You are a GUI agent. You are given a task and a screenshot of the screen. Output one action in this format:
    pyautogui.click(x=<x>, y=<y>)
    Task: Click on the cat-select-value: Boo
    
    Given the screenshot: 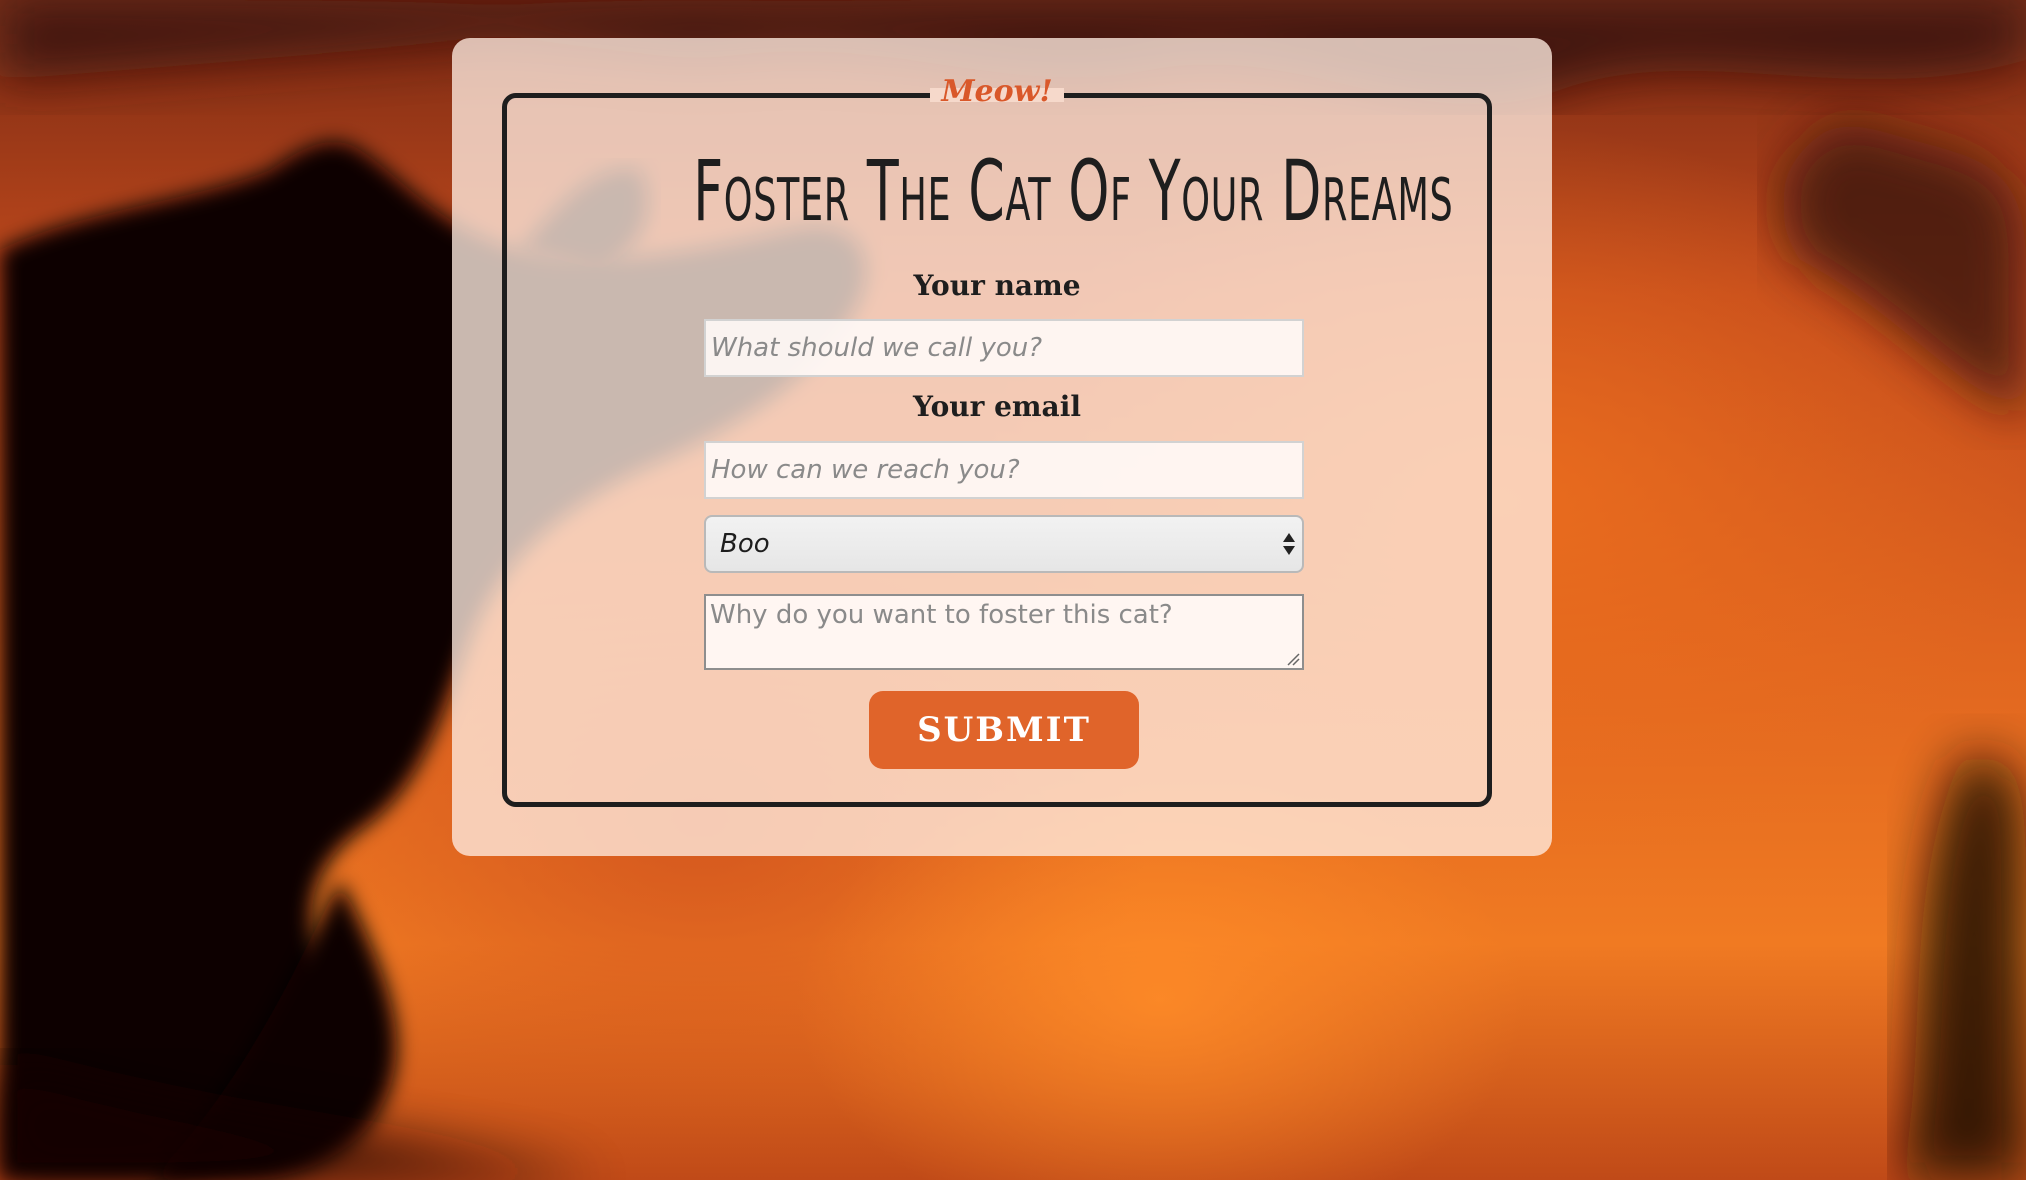 What is the action you would take?
    pyautogui.click(x=745, y=544)
    